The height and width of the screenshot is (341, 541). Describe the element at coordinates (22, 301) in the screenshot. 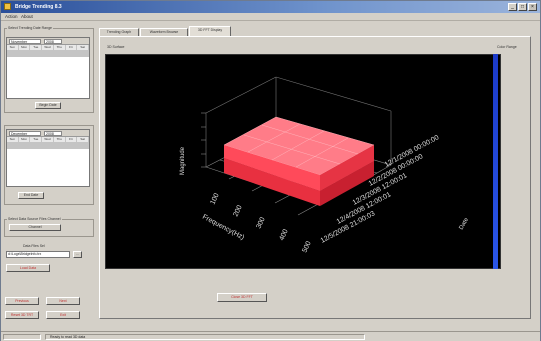

I see `previous-button: Previous` at that location.